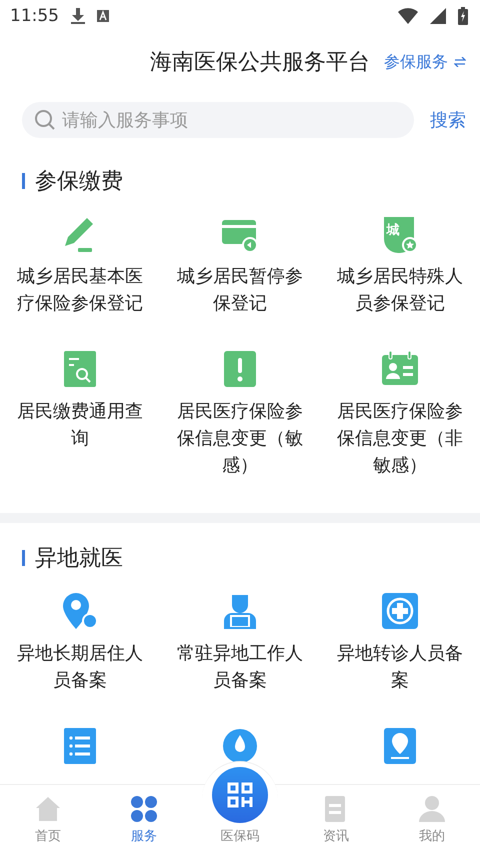 This screenshot has width=480, height=853. Describe the element at coordinates (448, 120) in the screenshot. I see `search-button: 搜索` at that location.